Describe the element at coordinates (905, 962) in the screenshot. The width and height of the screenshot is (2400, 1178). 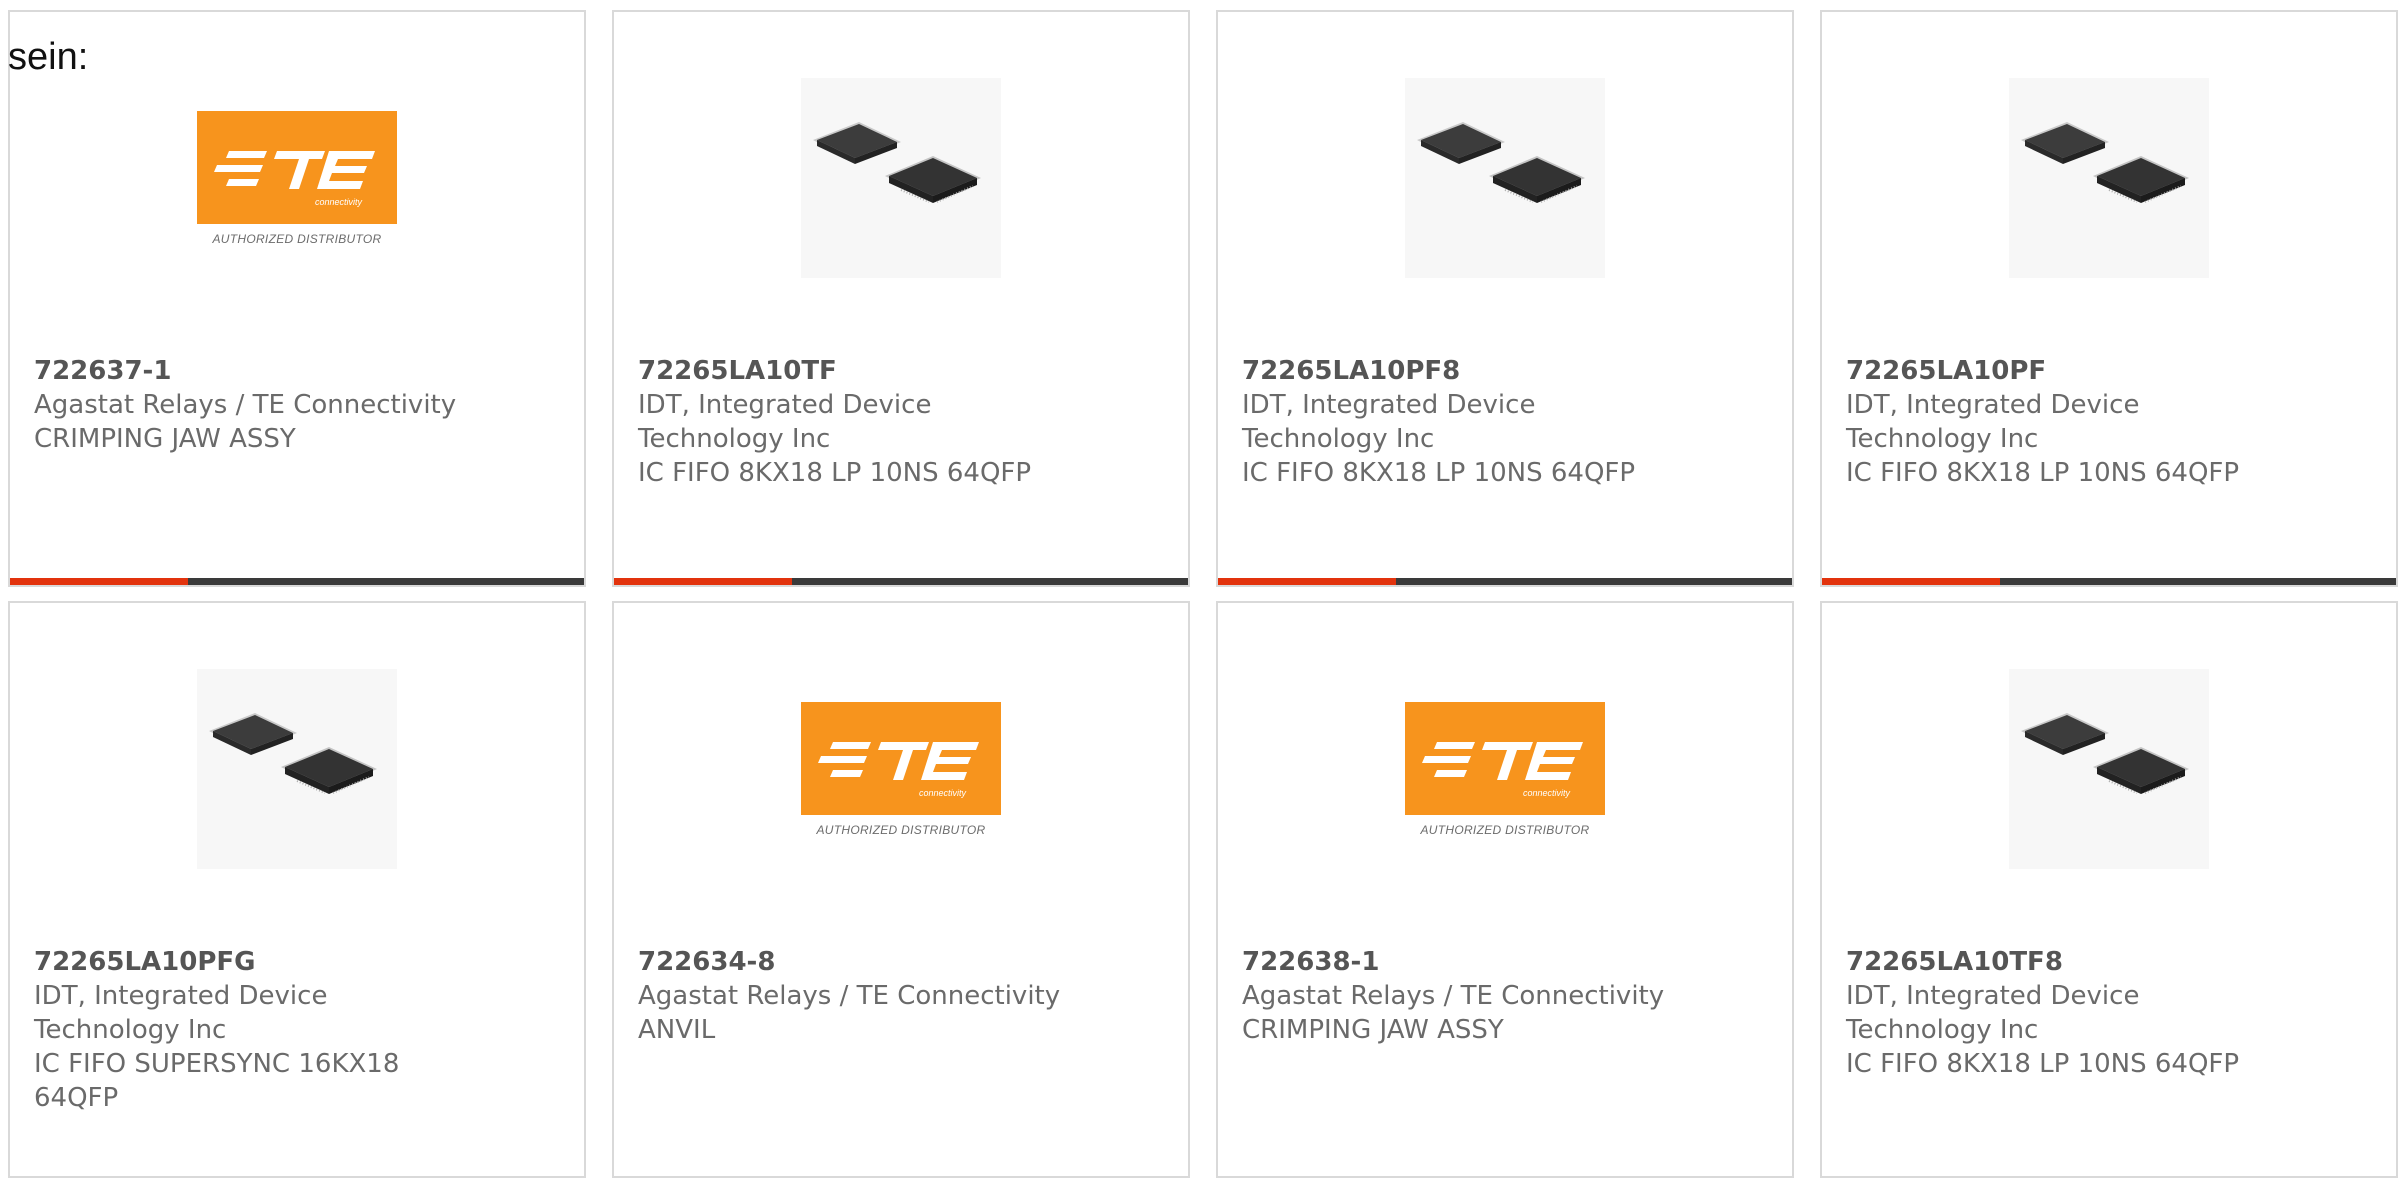
I see `part-number-link: 722634-8` at that location.